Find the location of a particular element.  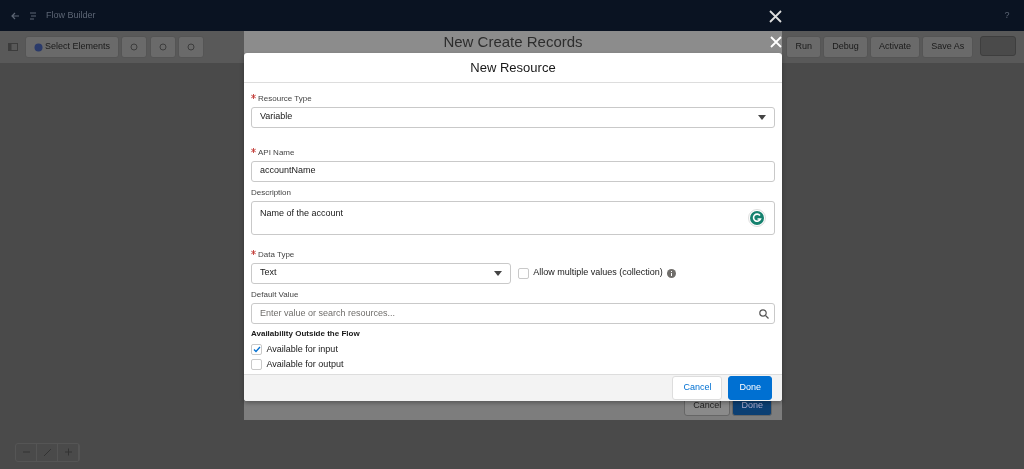

select-field: Variable is located at coordinates (513, 117).